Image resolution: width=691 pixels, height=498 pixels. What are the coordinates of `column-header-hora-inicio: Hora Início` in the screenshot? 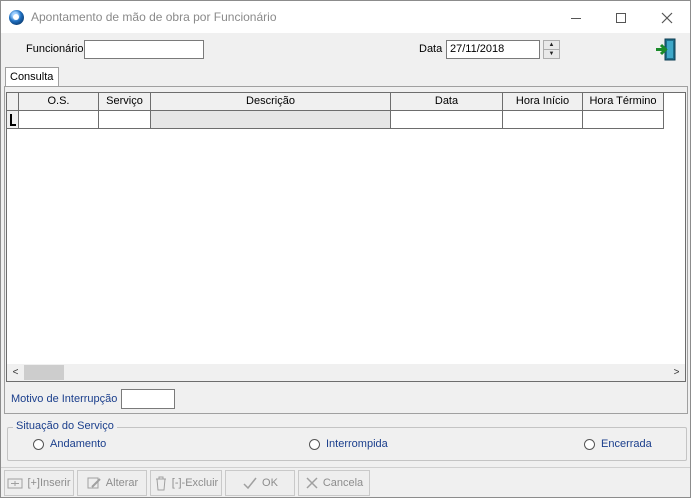 It's located at (543, 102).